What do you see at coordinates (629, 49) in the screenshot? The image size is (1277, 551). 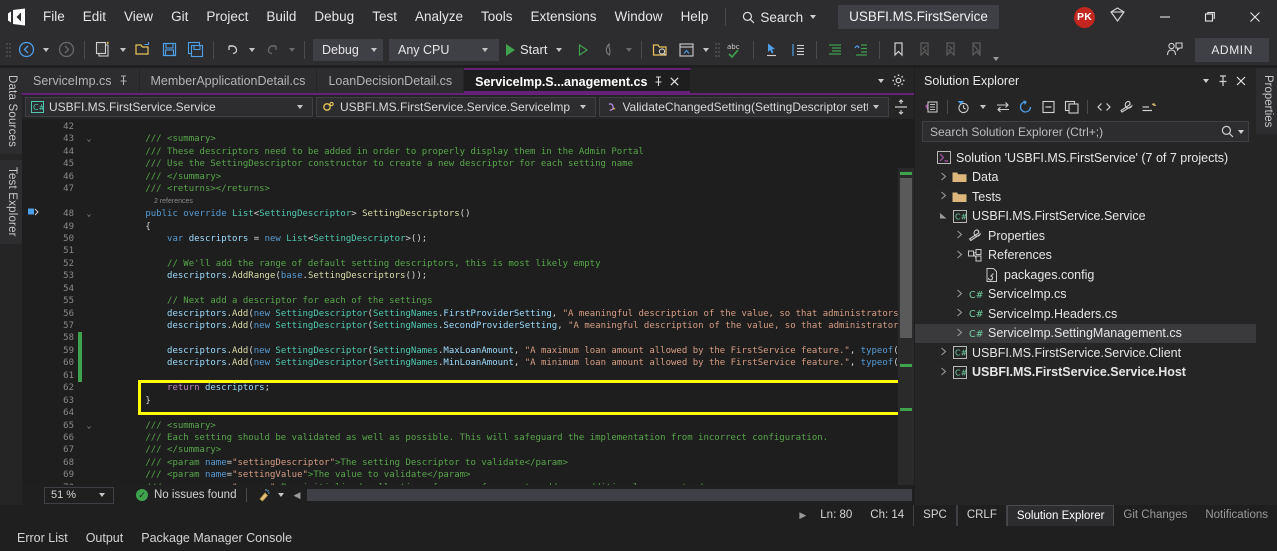 I see `hot-reload-dropdown` at bounding box center [629, 49].